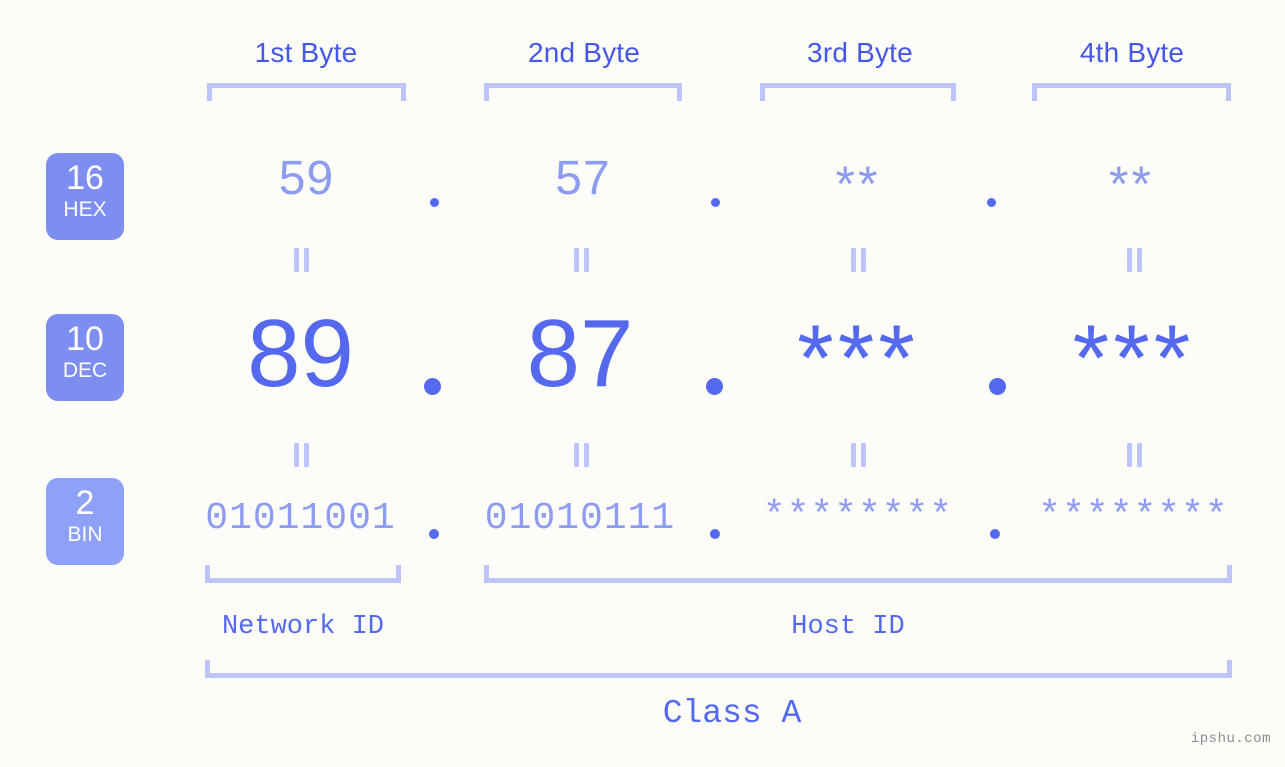 Image resolution: width=1285 pixels, height=767 pixels. I want to click on host-id-label: Host ID, so click(848, 627).